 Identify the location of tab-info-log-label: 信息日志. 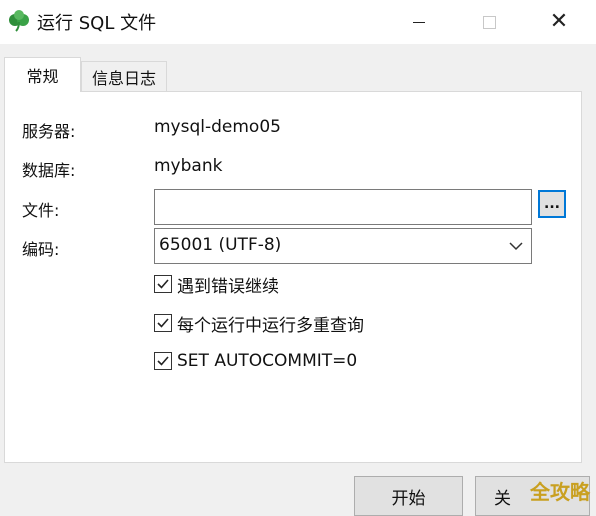
(123, 78).